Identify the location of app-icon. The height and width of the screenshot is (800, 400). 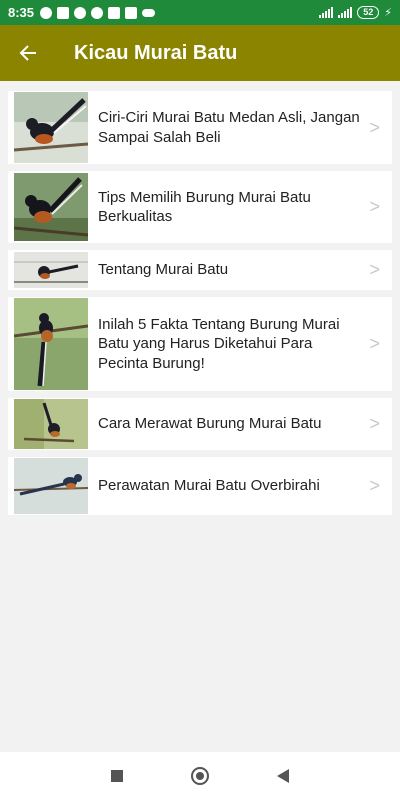
(80, 12).